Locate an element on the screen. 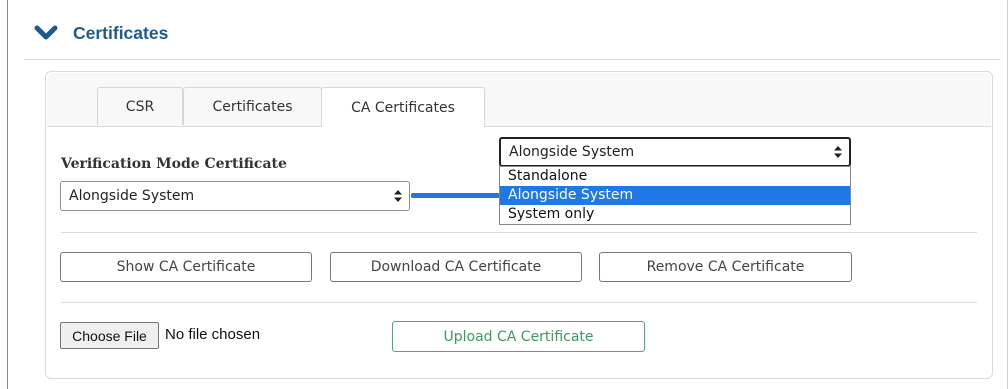 Image resolution: width=1008 pixels, height=389 pixels. remove-ca-certificate-button: Remove CA Certificate is located at coordinates (725, 267).